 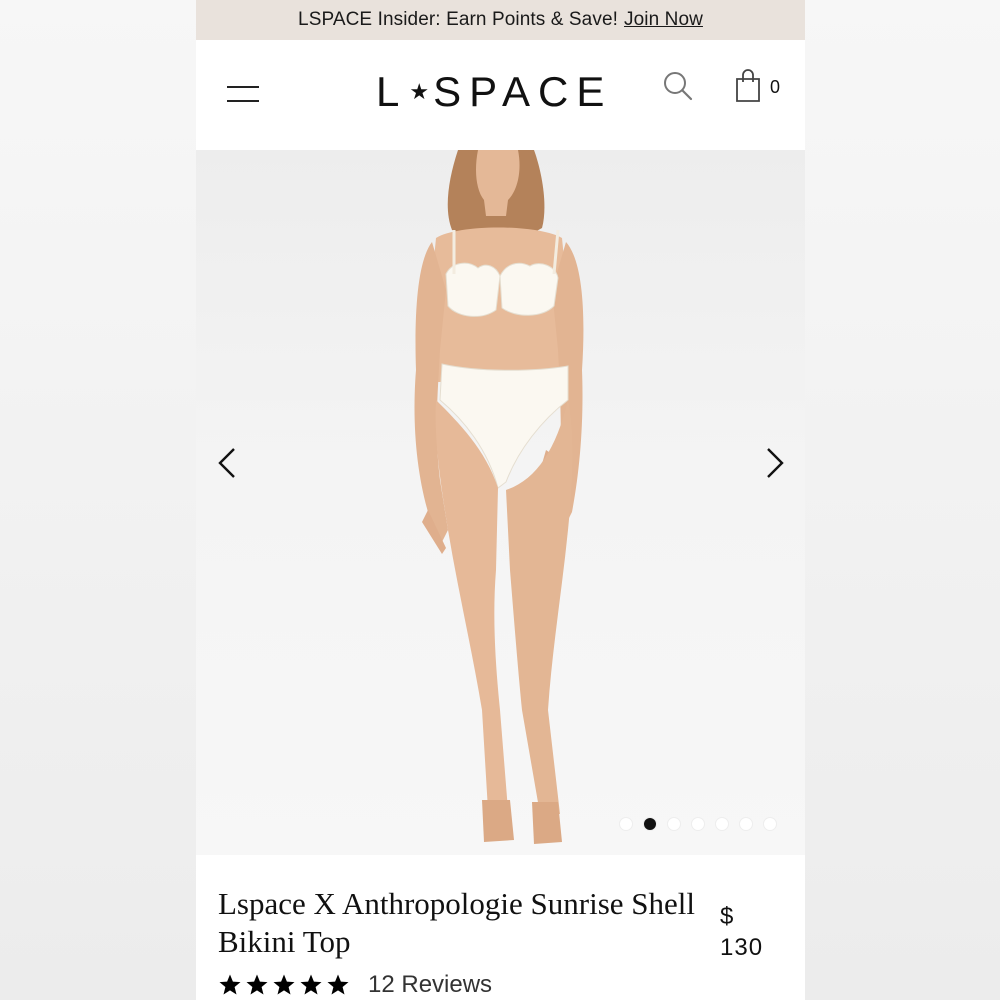 What do you see at coordinates (775, 463) in the screenshot?
I see `chevron-right-icon` at bounding box center [775, 463].